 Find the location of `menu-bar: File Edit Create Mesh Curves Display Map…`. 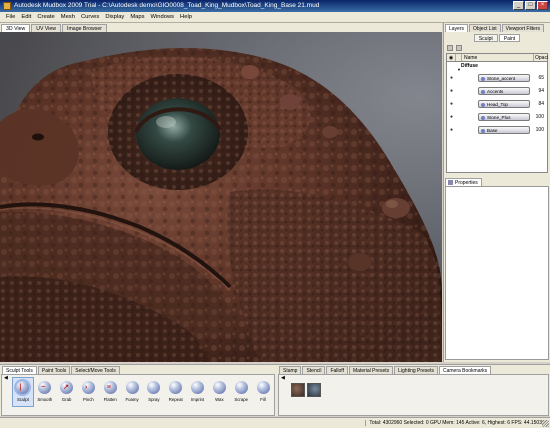

menu-bar: File Edit Create Mesh Curves Display Map… is located at coordinates (275, 17).